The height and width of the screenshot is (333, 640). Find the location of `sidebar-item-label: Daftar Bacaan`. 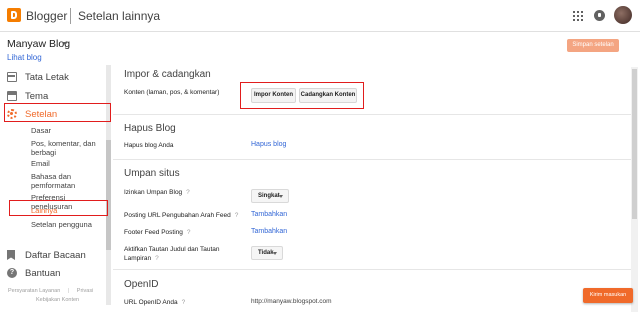

sidebar-item-label: Daftar Bacaan is located at coordinates (55, 255).